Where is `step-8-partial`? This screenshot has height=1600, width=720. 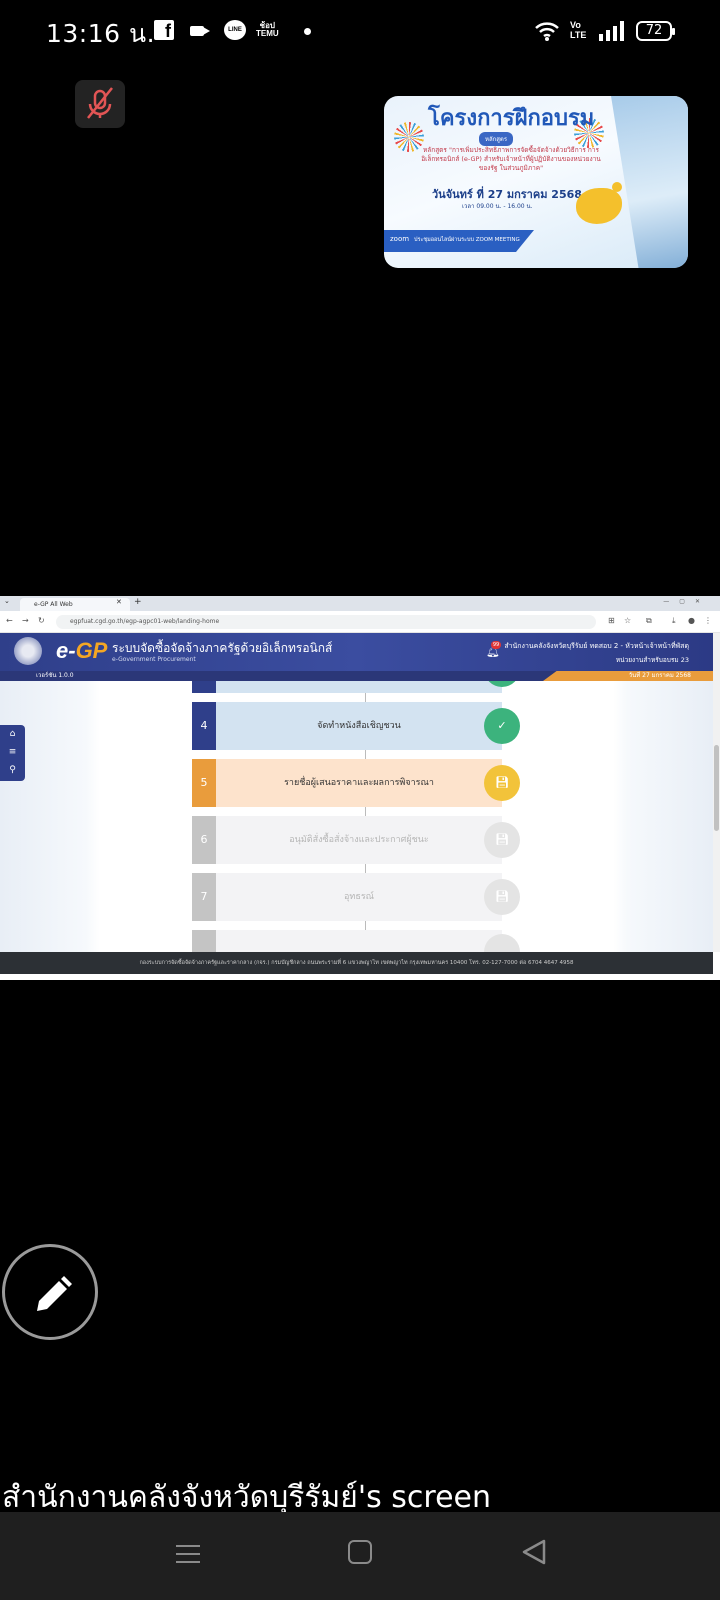
step-8-partial is located at coordinates (356, 941).